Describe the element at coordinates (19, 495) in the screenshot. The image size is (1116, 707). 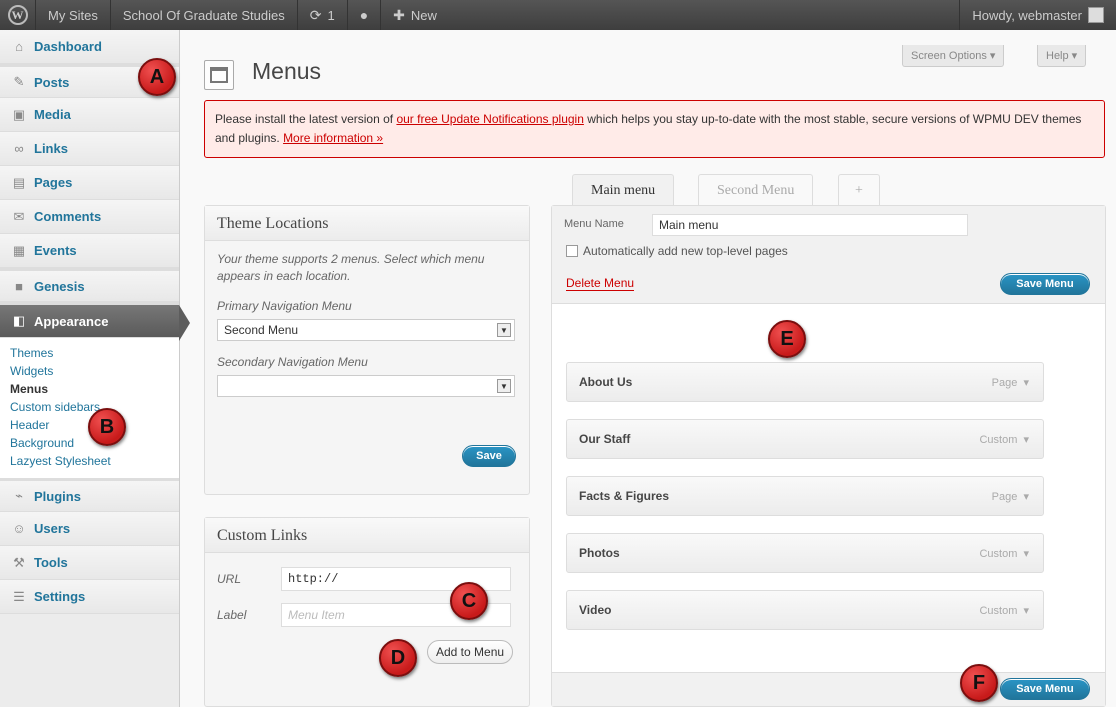
I see `plugins-icon: ⌁` at that location.